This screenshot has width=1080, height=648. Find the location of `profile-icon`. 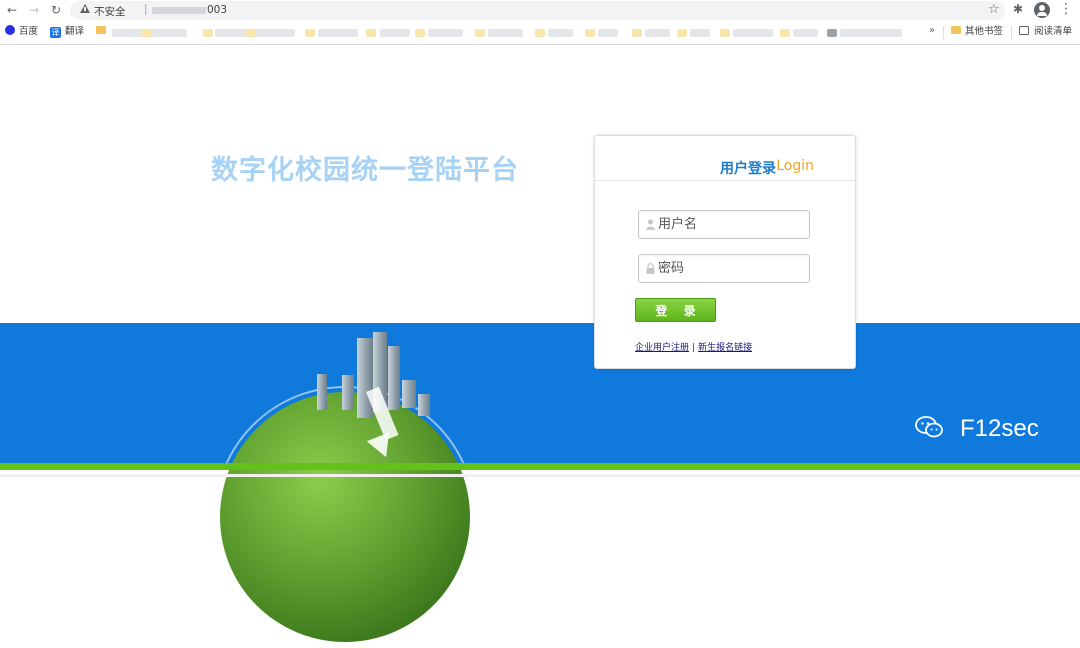

profile-icon is located at coordinates (1042, 10).